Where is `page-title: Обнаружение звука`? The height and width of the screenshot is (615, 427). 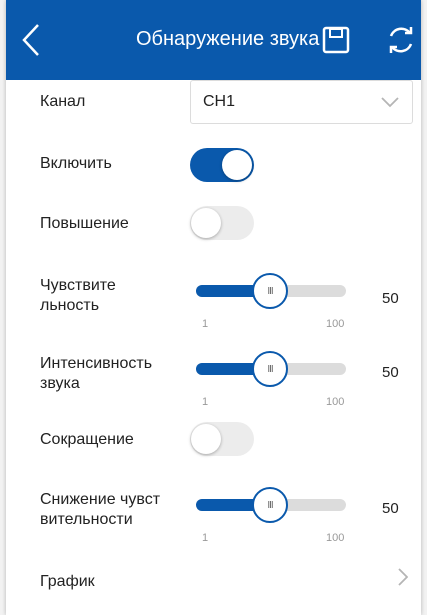
page-title: Обнаружение звука is located at coordinates (228, 39).